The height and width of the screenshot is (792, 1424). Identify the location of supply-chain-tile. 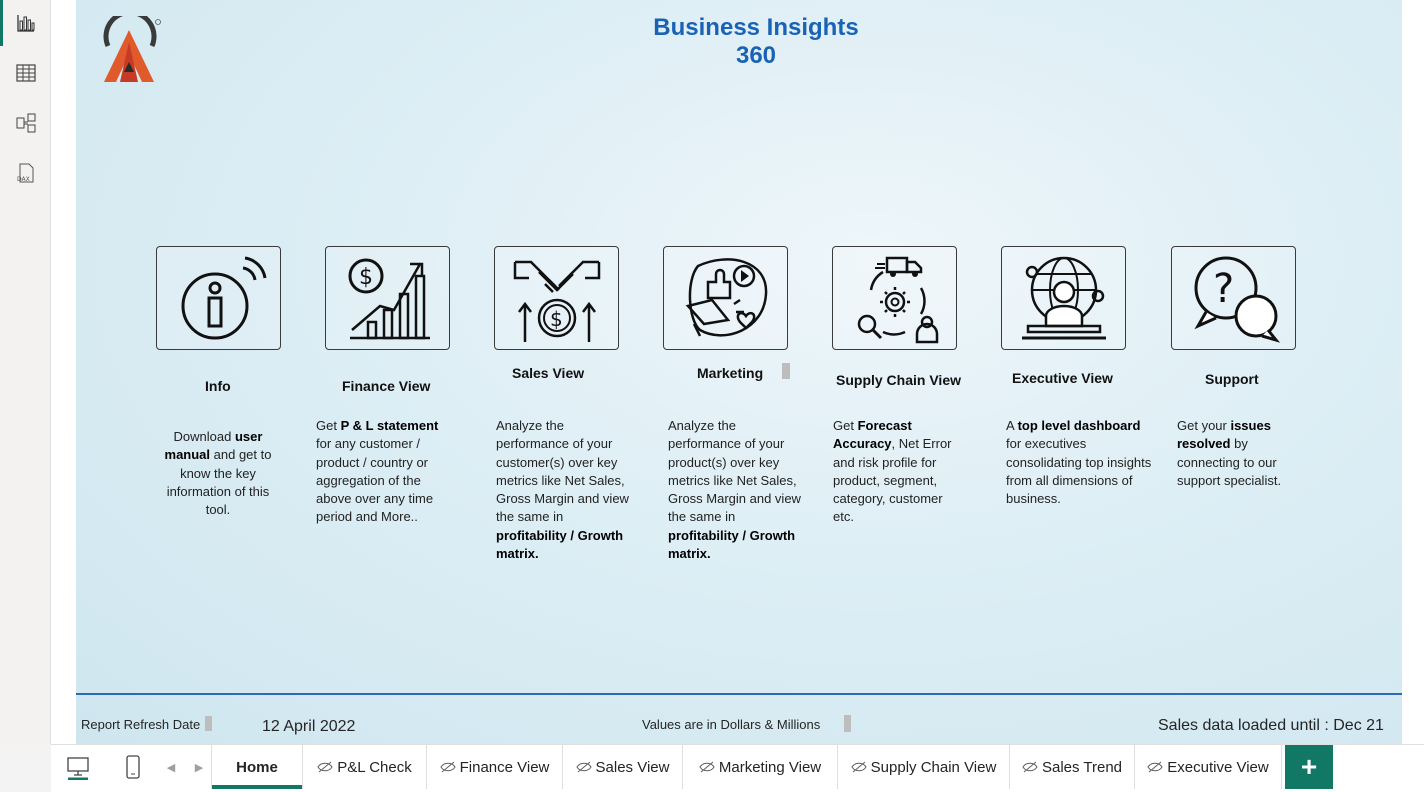
(894, 298).